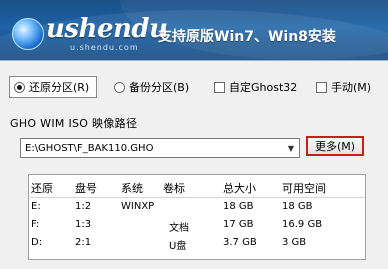 The height and width of the screenshot is (269, 388). What do you see at coordinates (294, 242) in the screenshot?
I see `cell-free-space: 3 GB` at bounding box center [294, 242].